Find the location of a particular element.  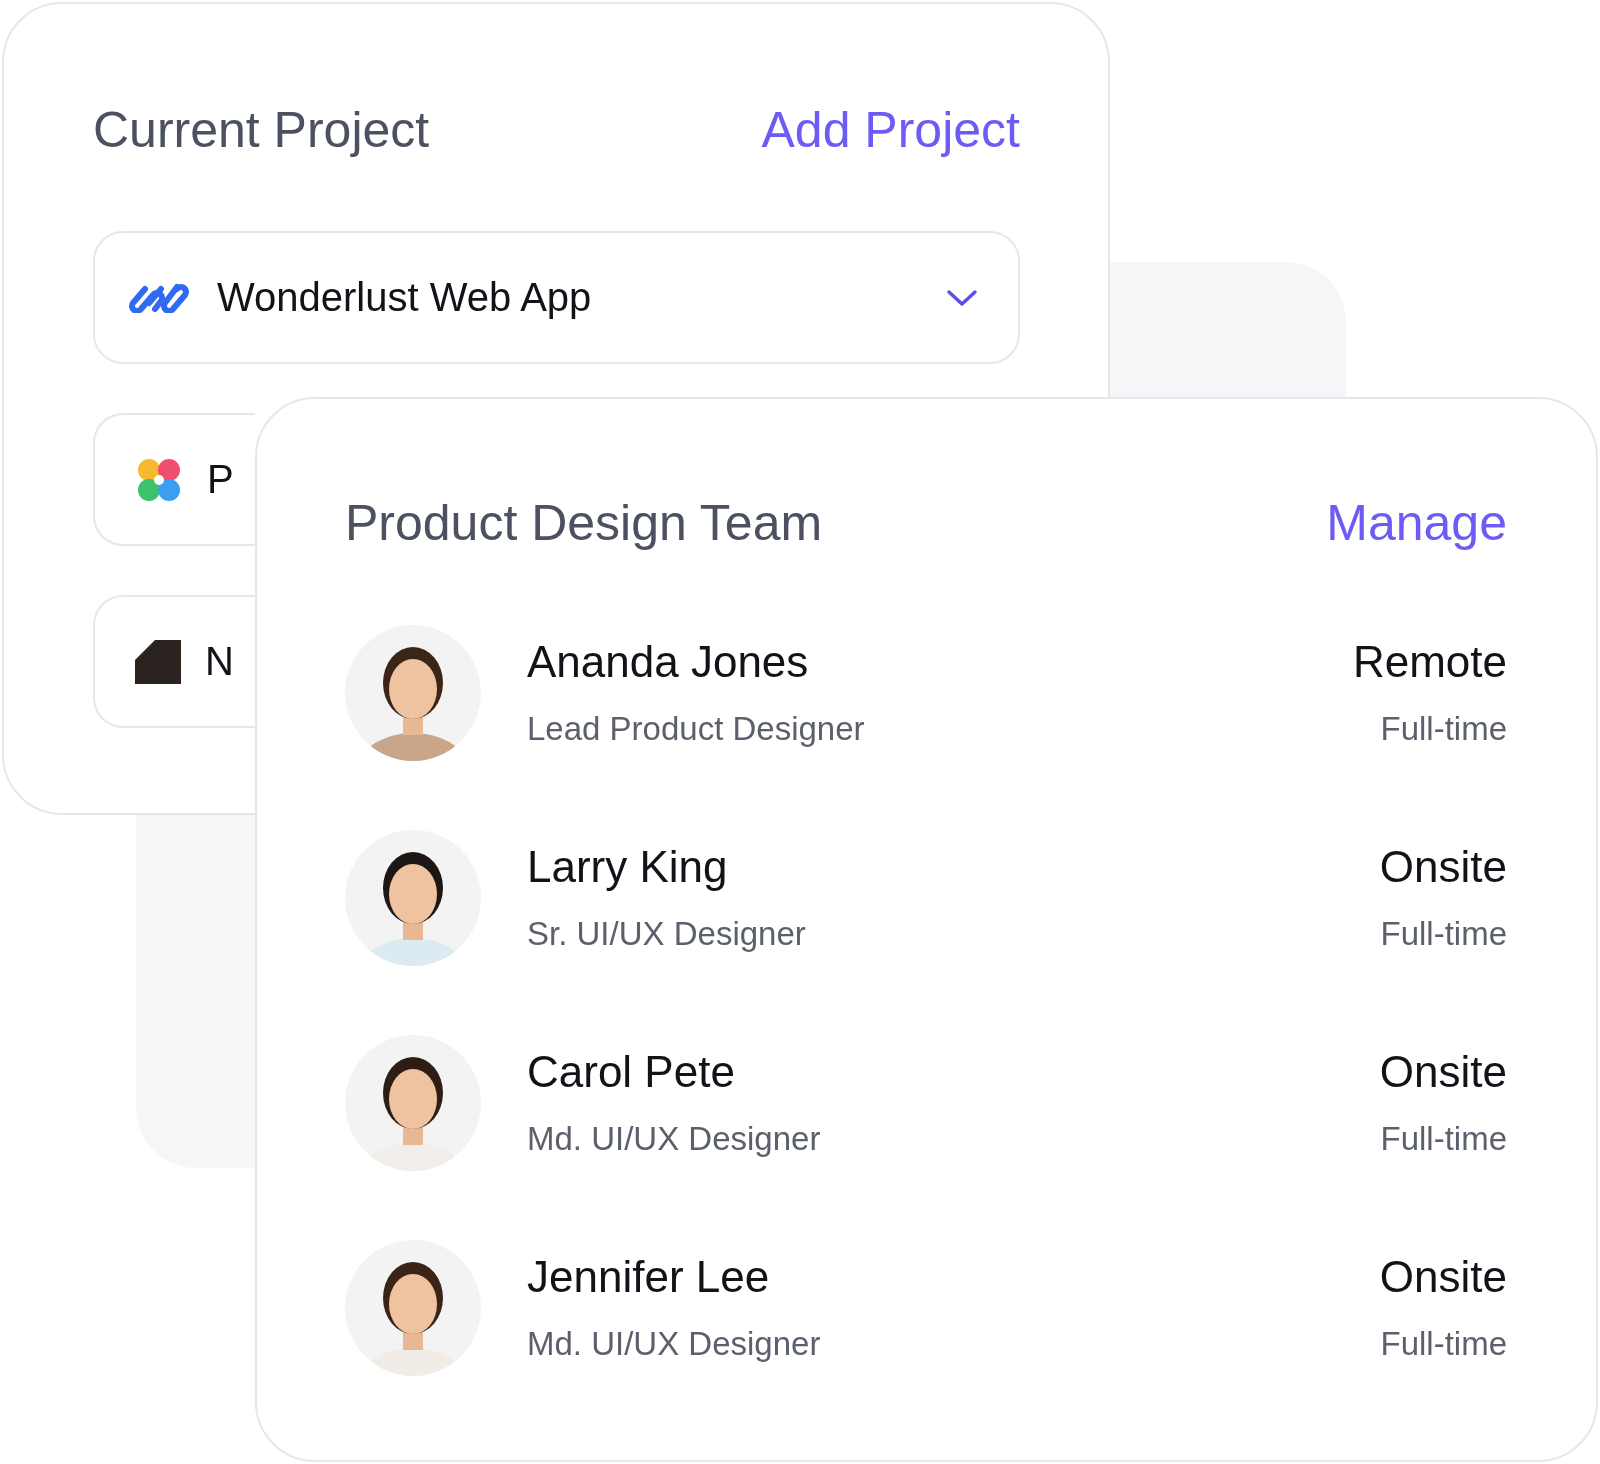

add-project-link: Add Project is located at coordinates (890, 130).